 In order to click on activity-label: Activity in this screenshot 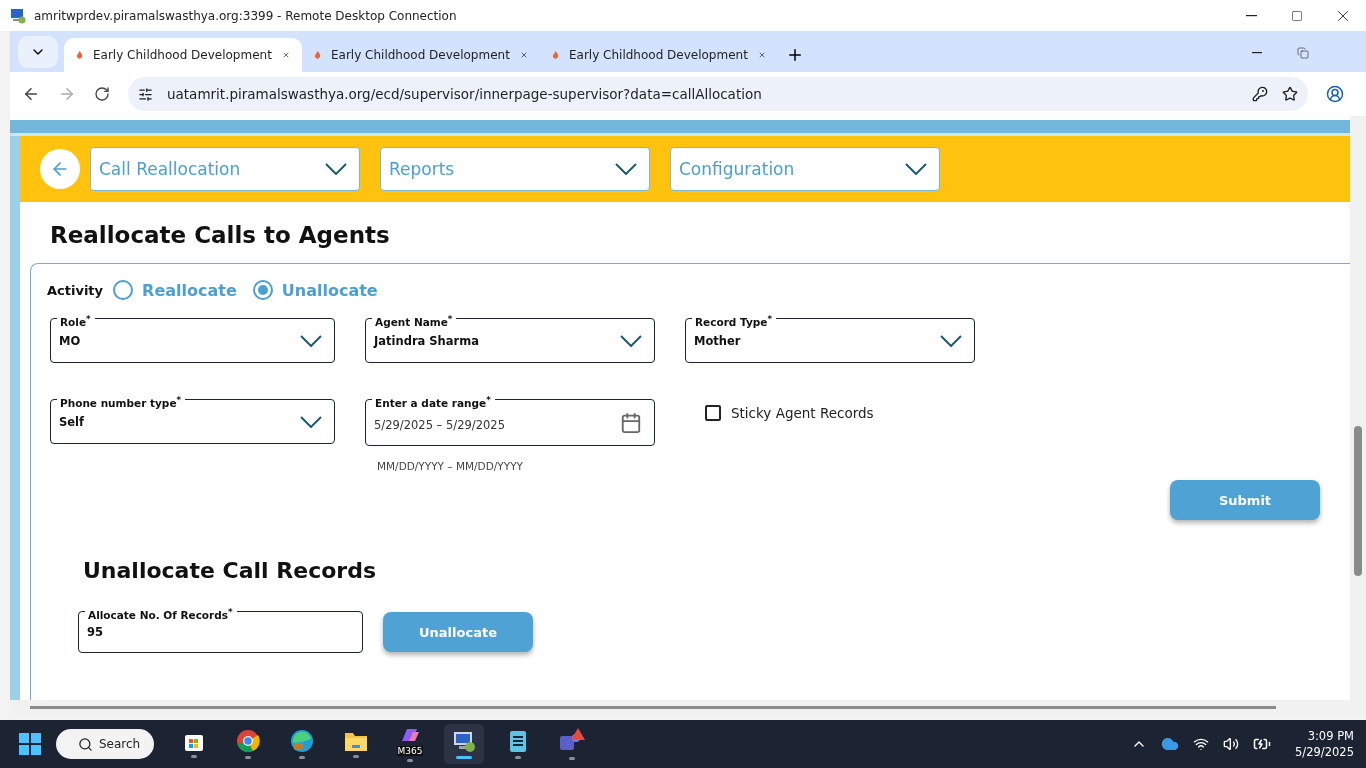, I will do `click(75, 290)`.